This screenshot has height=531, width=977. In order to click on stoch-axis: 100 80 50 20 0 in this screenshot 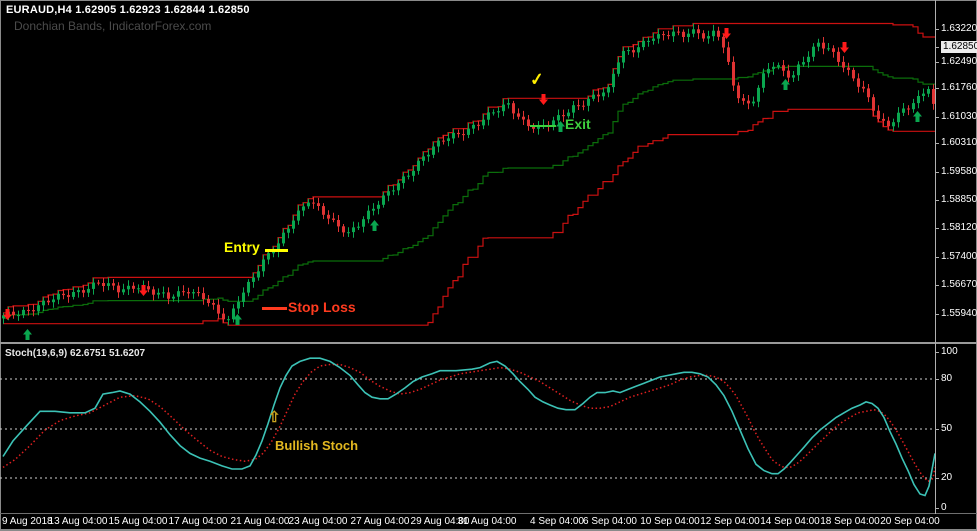, I will do `click(956, 256)`.